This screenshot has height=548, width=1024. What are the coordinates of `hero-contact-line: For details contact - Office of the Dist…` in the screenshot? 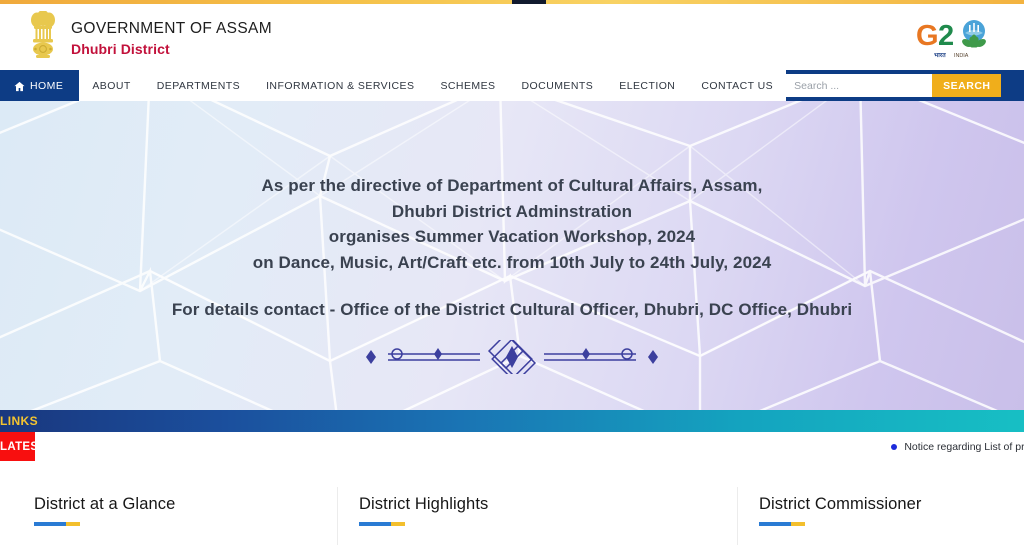 It's located at (512, 309).